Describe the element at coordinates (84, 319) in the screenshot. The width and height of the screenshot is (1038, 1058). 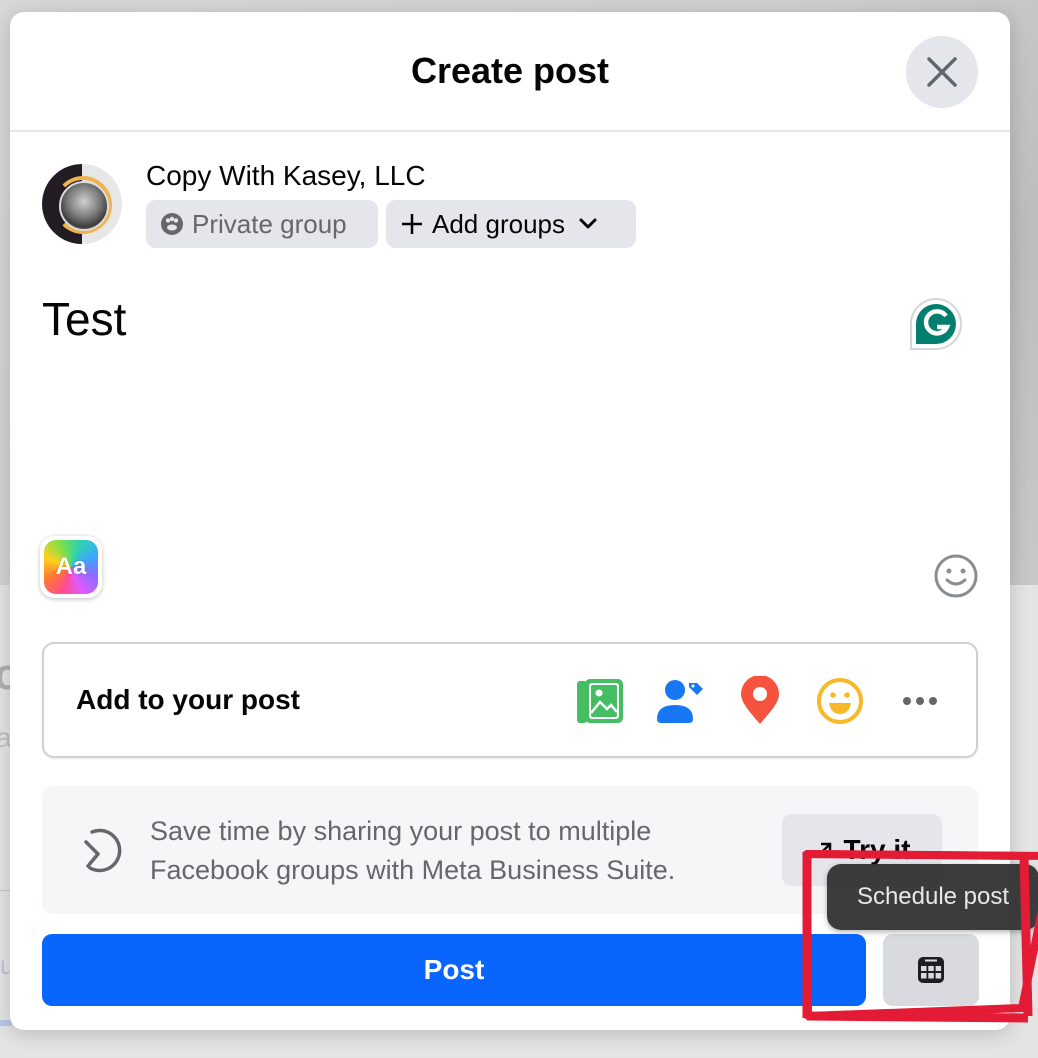
I see `post-text-input: Test` at that location.